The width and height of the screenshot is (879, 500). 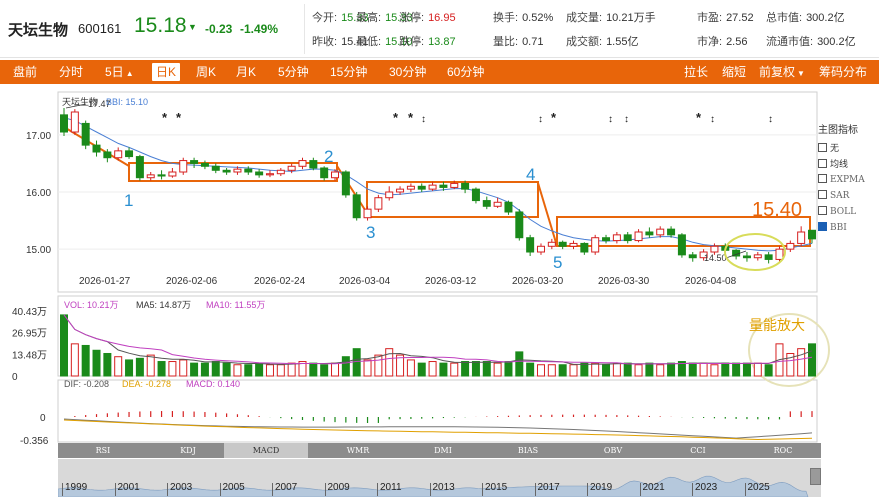 I want to click on tab-period: 30分钟, so click(x=407, y=72).